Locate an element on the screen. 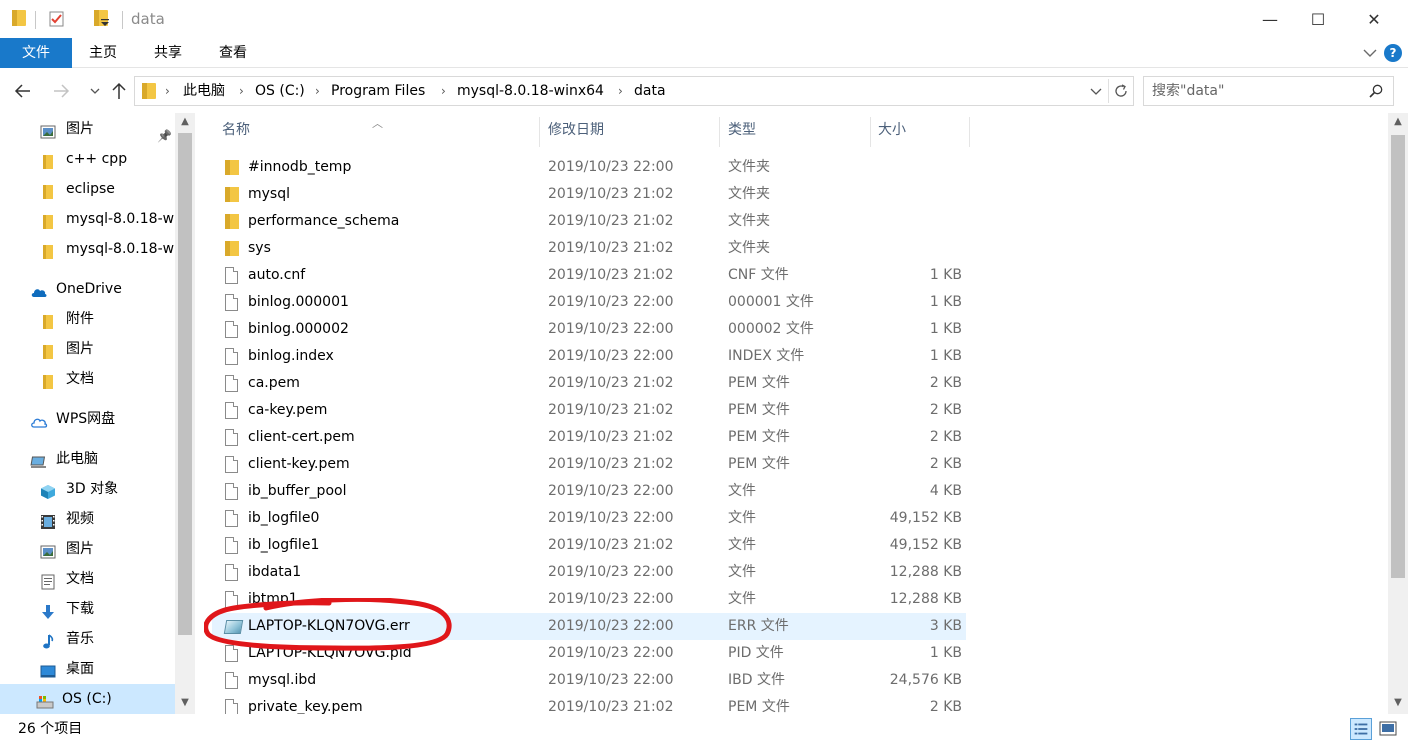 Image resolution: width=1408 pixels, height=744 pixels. breadcrumb-mysql: mysql-8.0.18-winx64 is located at coordinates (530, 91).